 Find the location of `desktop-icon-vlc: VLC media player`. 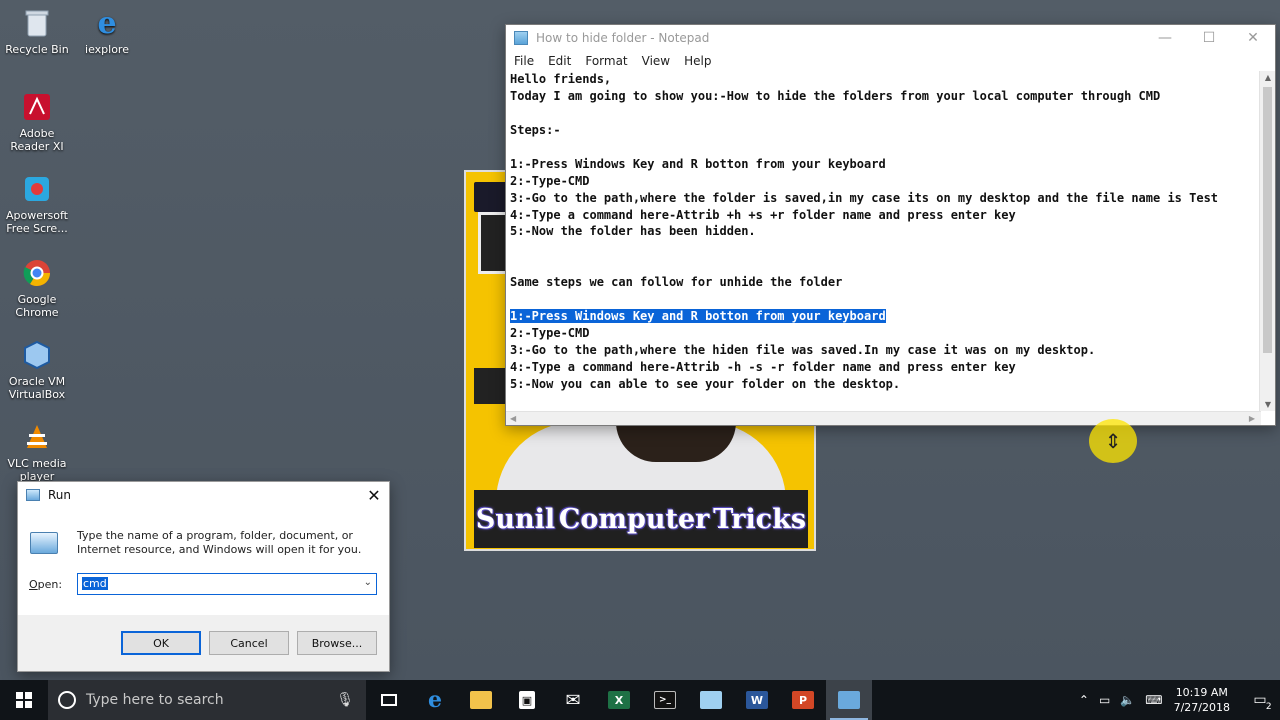

desktop-icon-vlc: VLC media player is located at coordinates (37, 451).